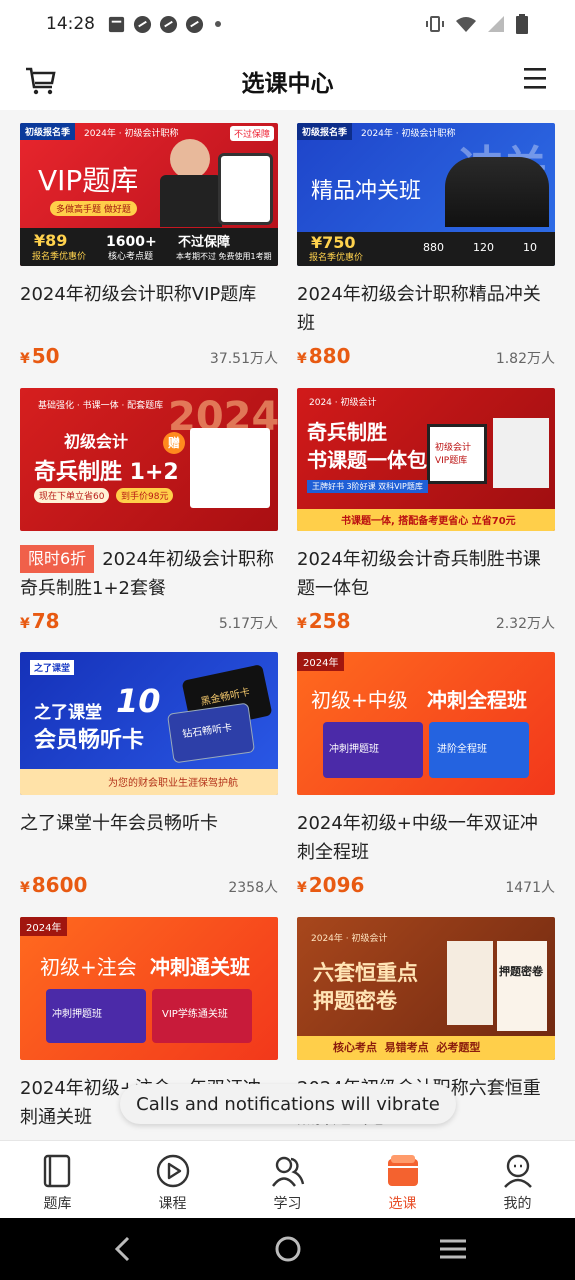 This screenshot has height=1280, width=575. Describe the element at coordinates (191, 201) in the screenshot. I see `teacher-body` at that location.